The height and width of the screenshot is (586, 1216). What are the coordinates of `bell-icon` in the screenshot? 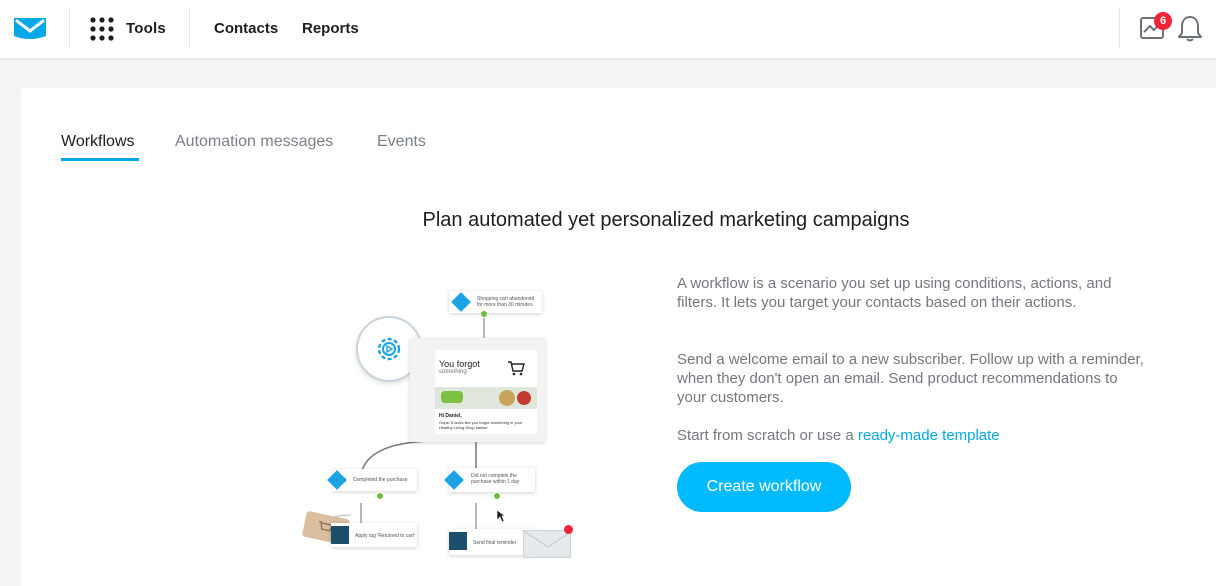 It's located at (1190, 28).